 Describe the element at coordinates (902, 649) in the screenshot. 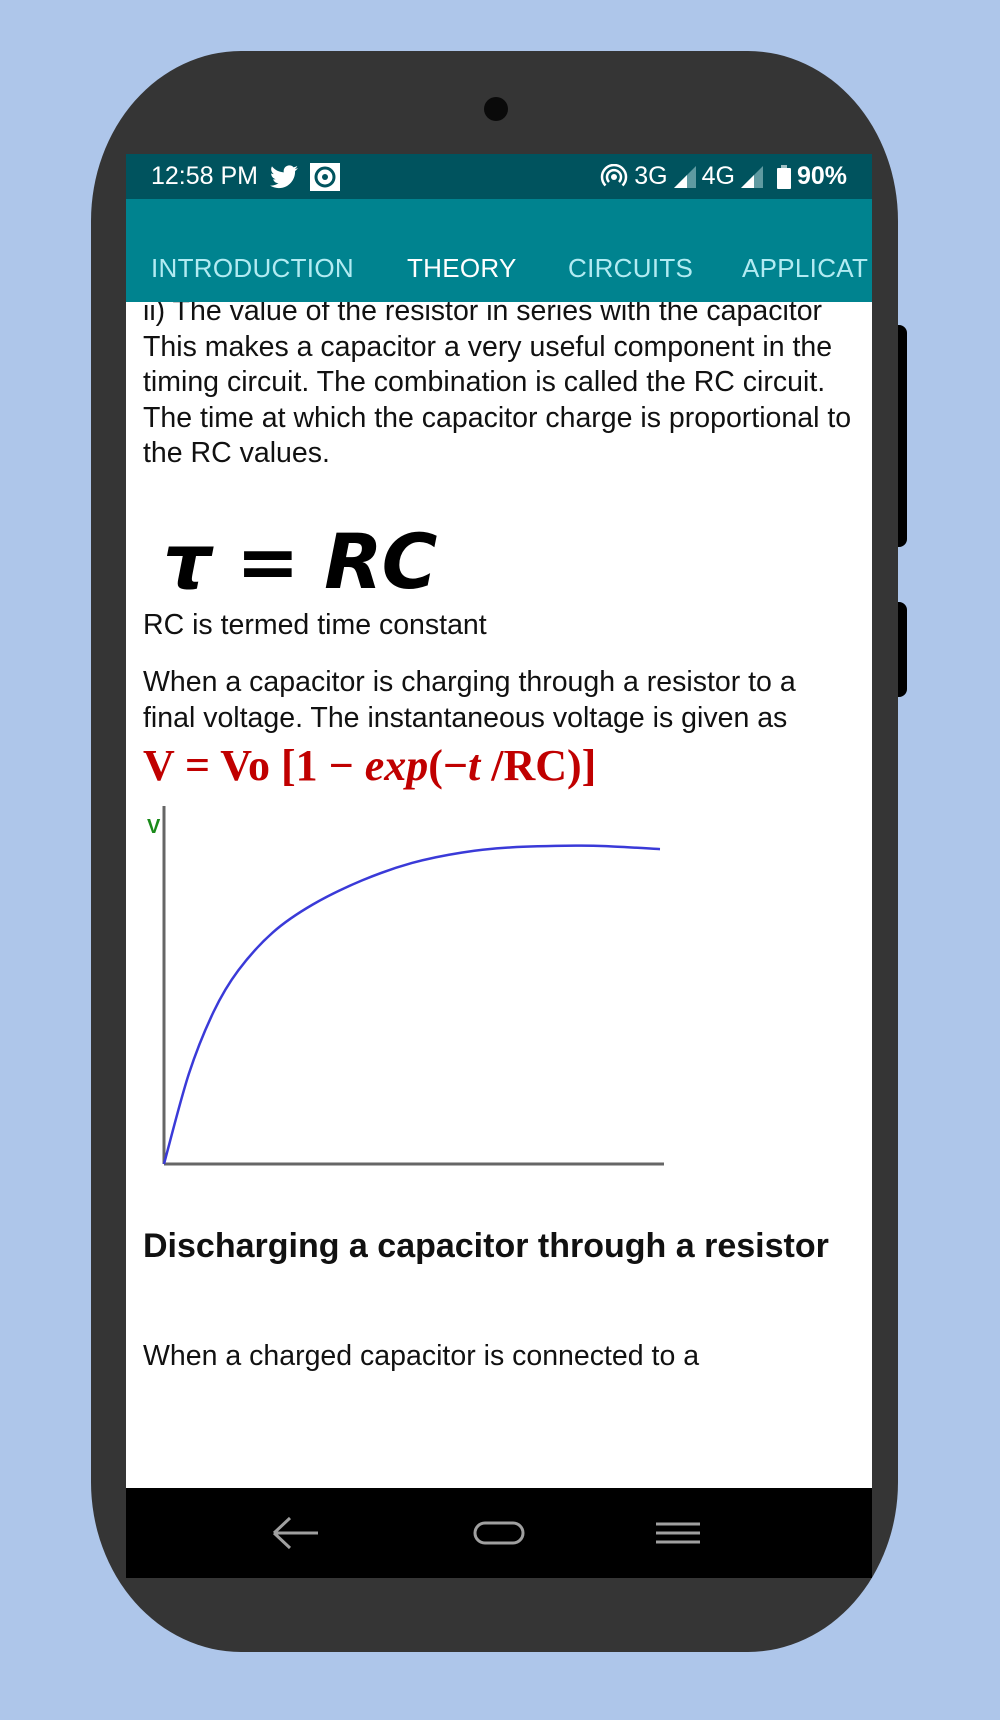

I see `volume-button` at that location.